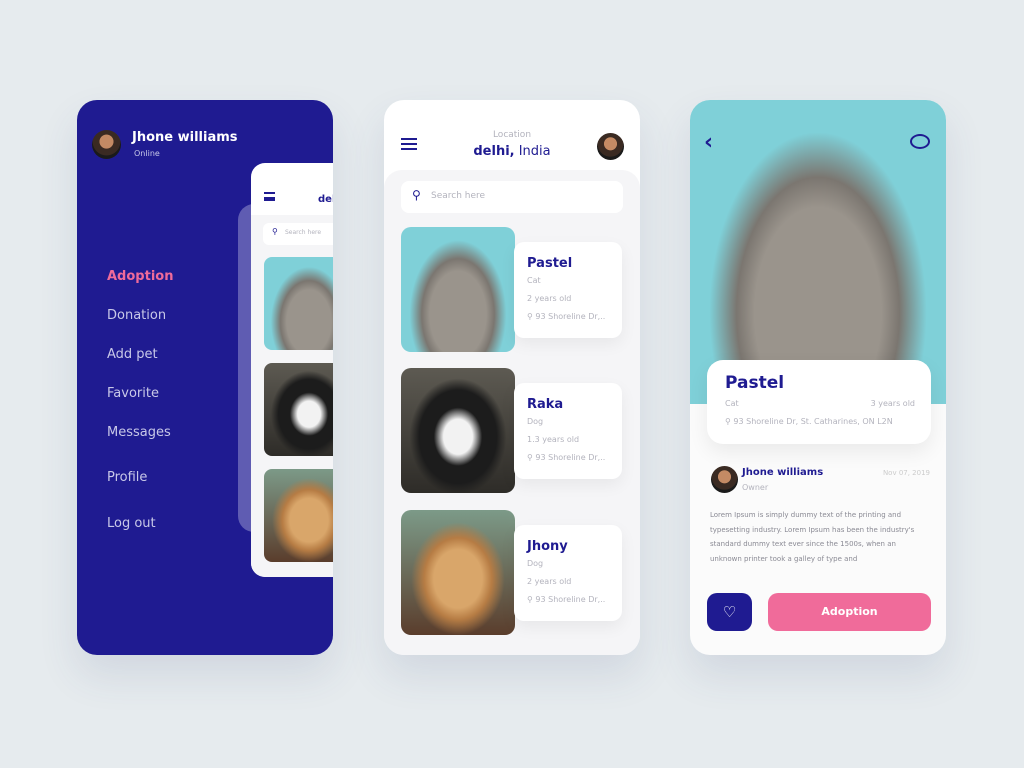 This screenshot has height=768, width=1024. What do you see at coordinates (136, 315) in the screenshot?
I see `menu-item-donation: Donation` at bounding box center [136, 315].